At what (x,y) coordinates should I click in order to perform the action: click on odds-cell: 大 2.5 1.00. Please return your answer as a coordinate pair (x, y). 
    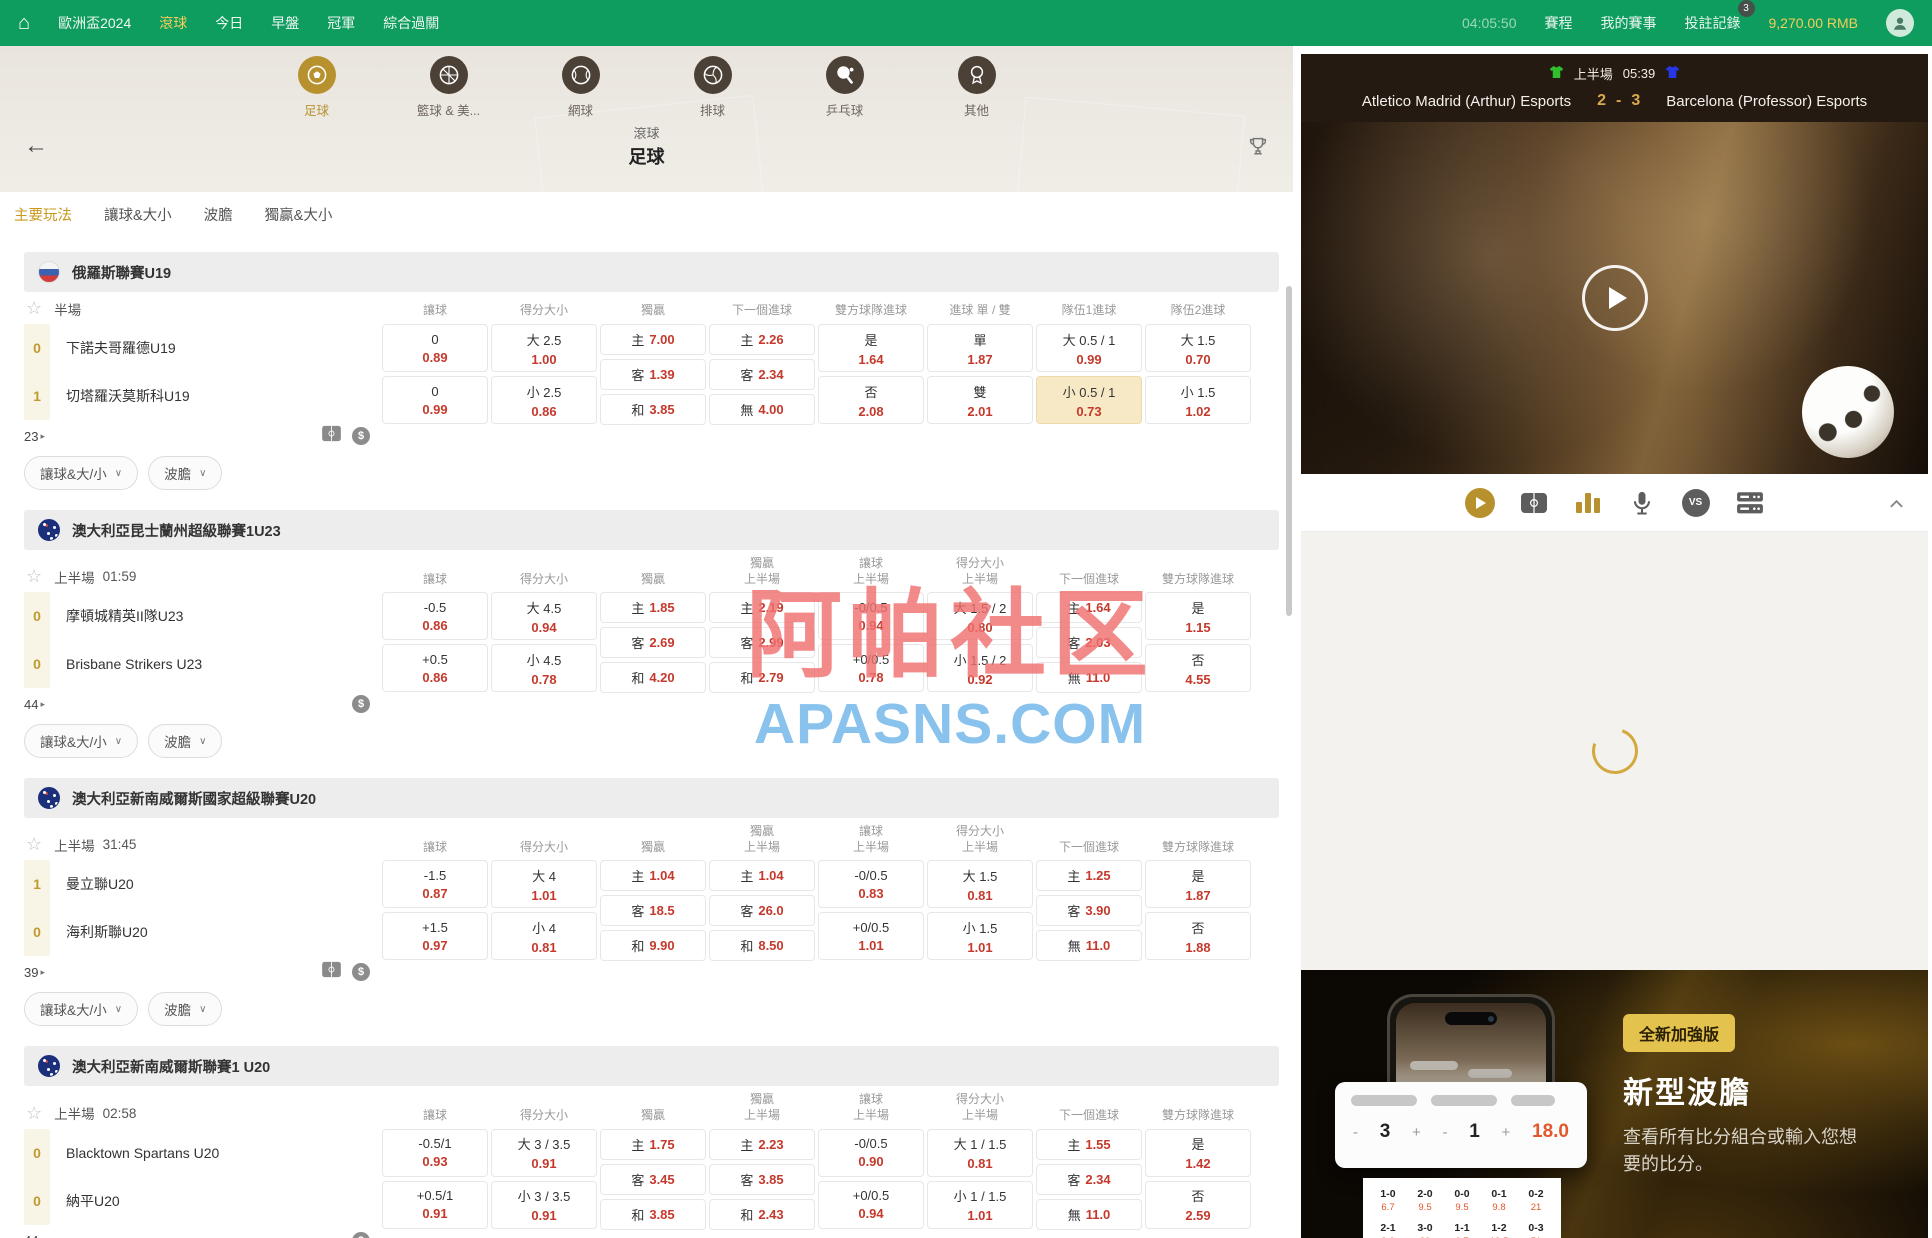
    Looking at the image, I should click on (544, 348).